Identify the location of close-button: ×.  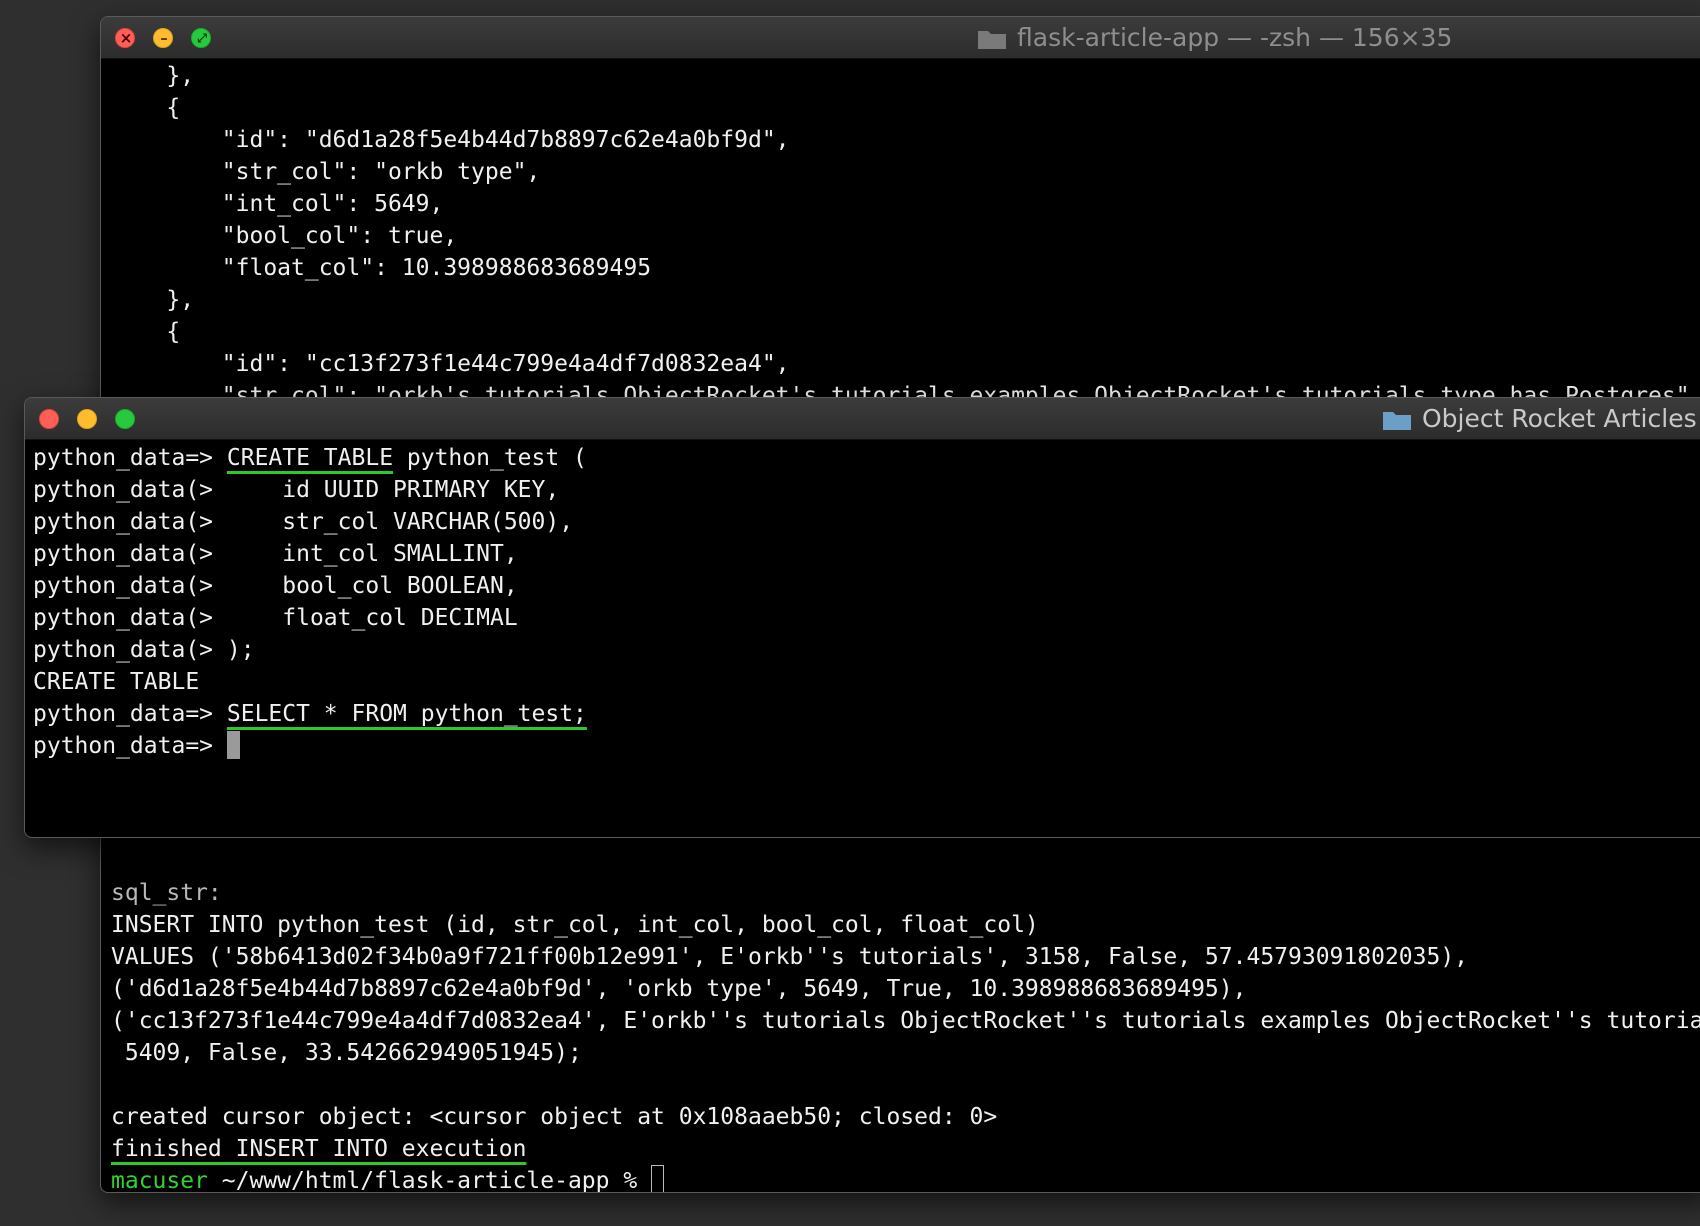
(125, 38).